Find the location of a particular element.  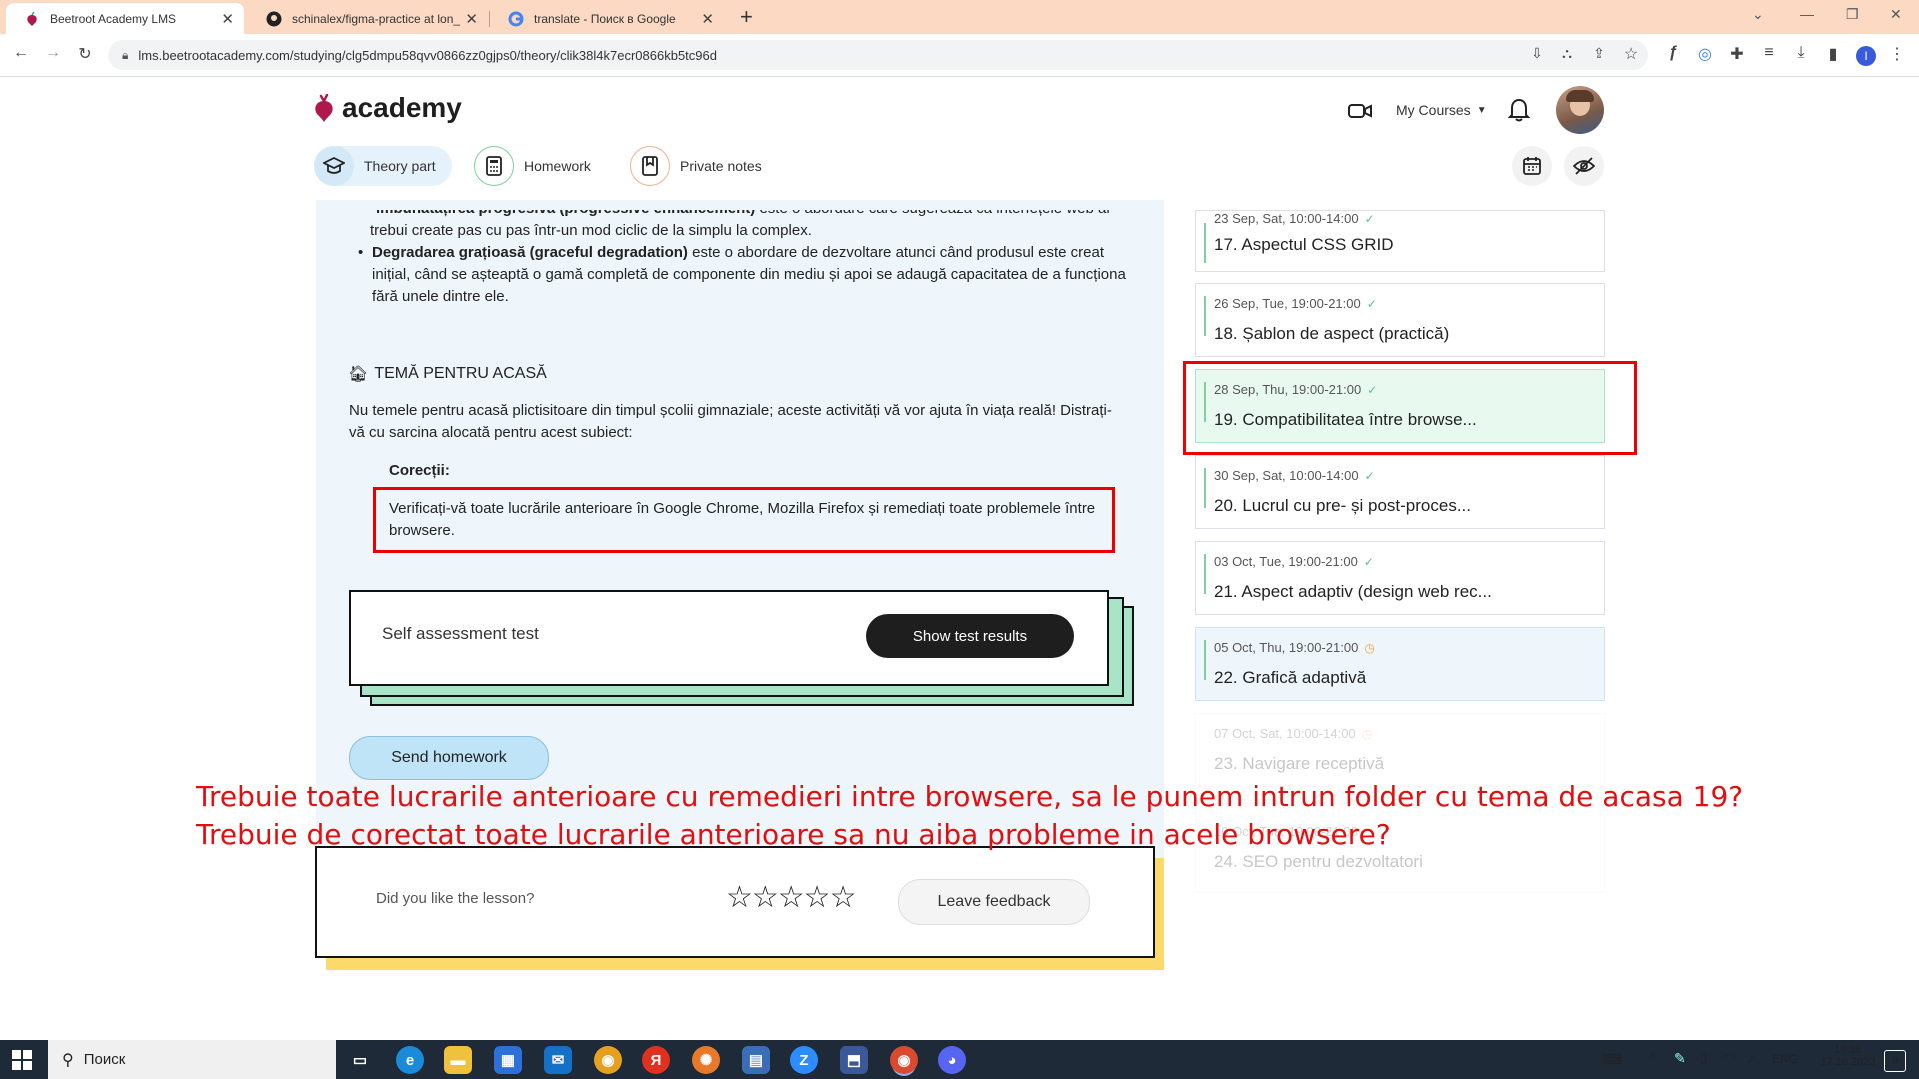

tray-expand-icon: ^ is located at coordinates (1653, 1057).